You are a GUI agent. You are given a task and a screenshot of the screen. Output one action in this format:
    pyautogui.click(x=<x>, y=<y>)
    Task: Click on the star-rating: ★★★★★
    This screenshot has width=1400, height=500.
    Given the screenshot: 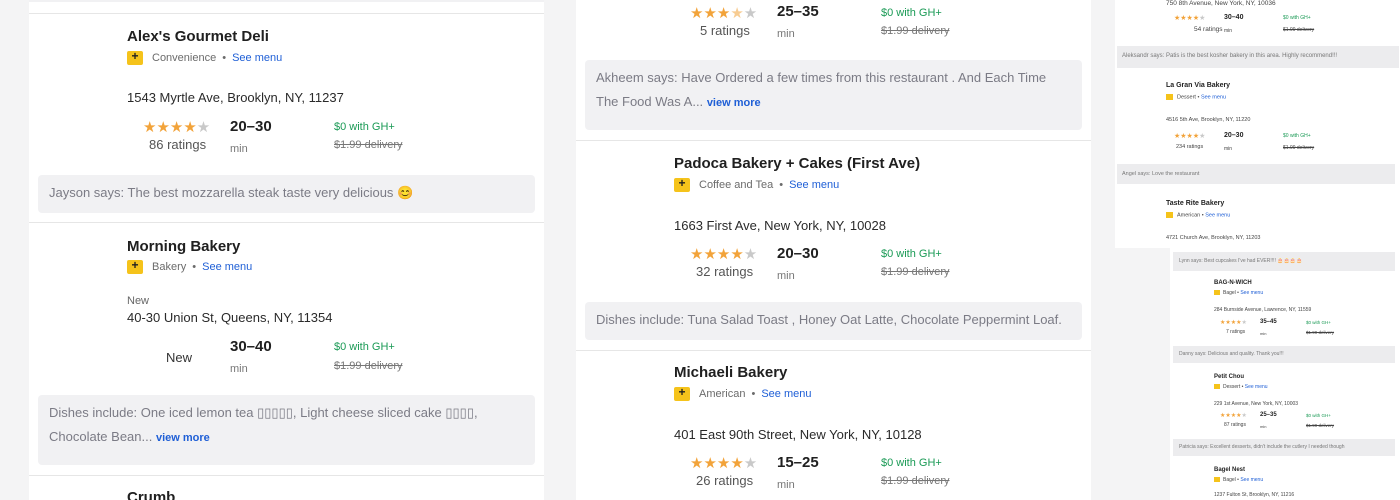 What is the action you would take?
    pyautogui.click(x=724, y=254)
    